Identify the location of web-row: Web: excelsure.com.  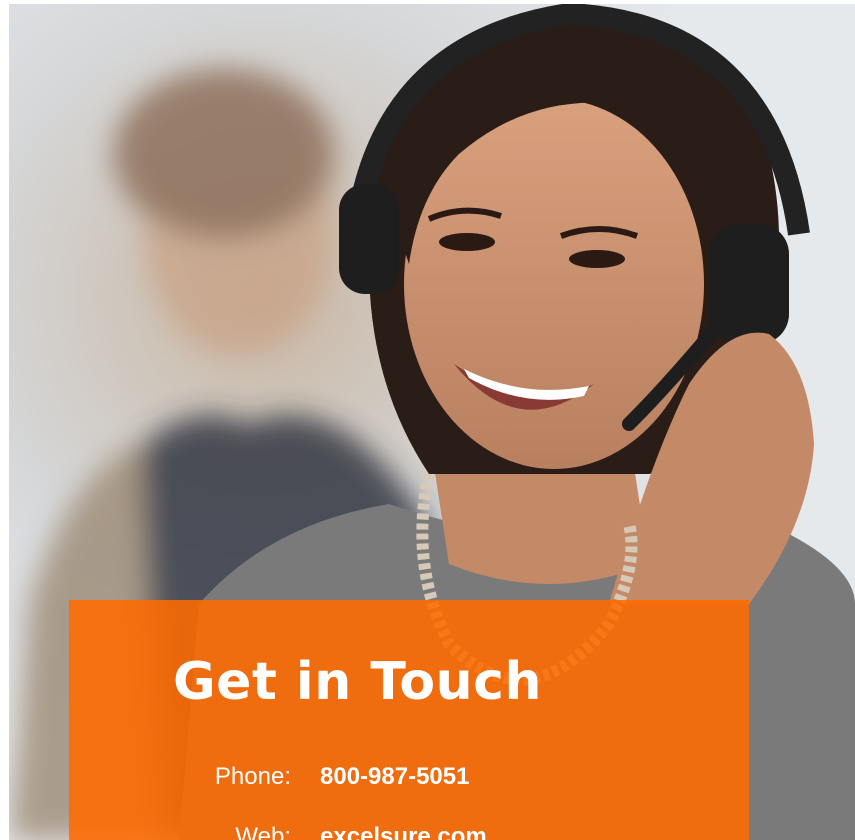
(409, 831).